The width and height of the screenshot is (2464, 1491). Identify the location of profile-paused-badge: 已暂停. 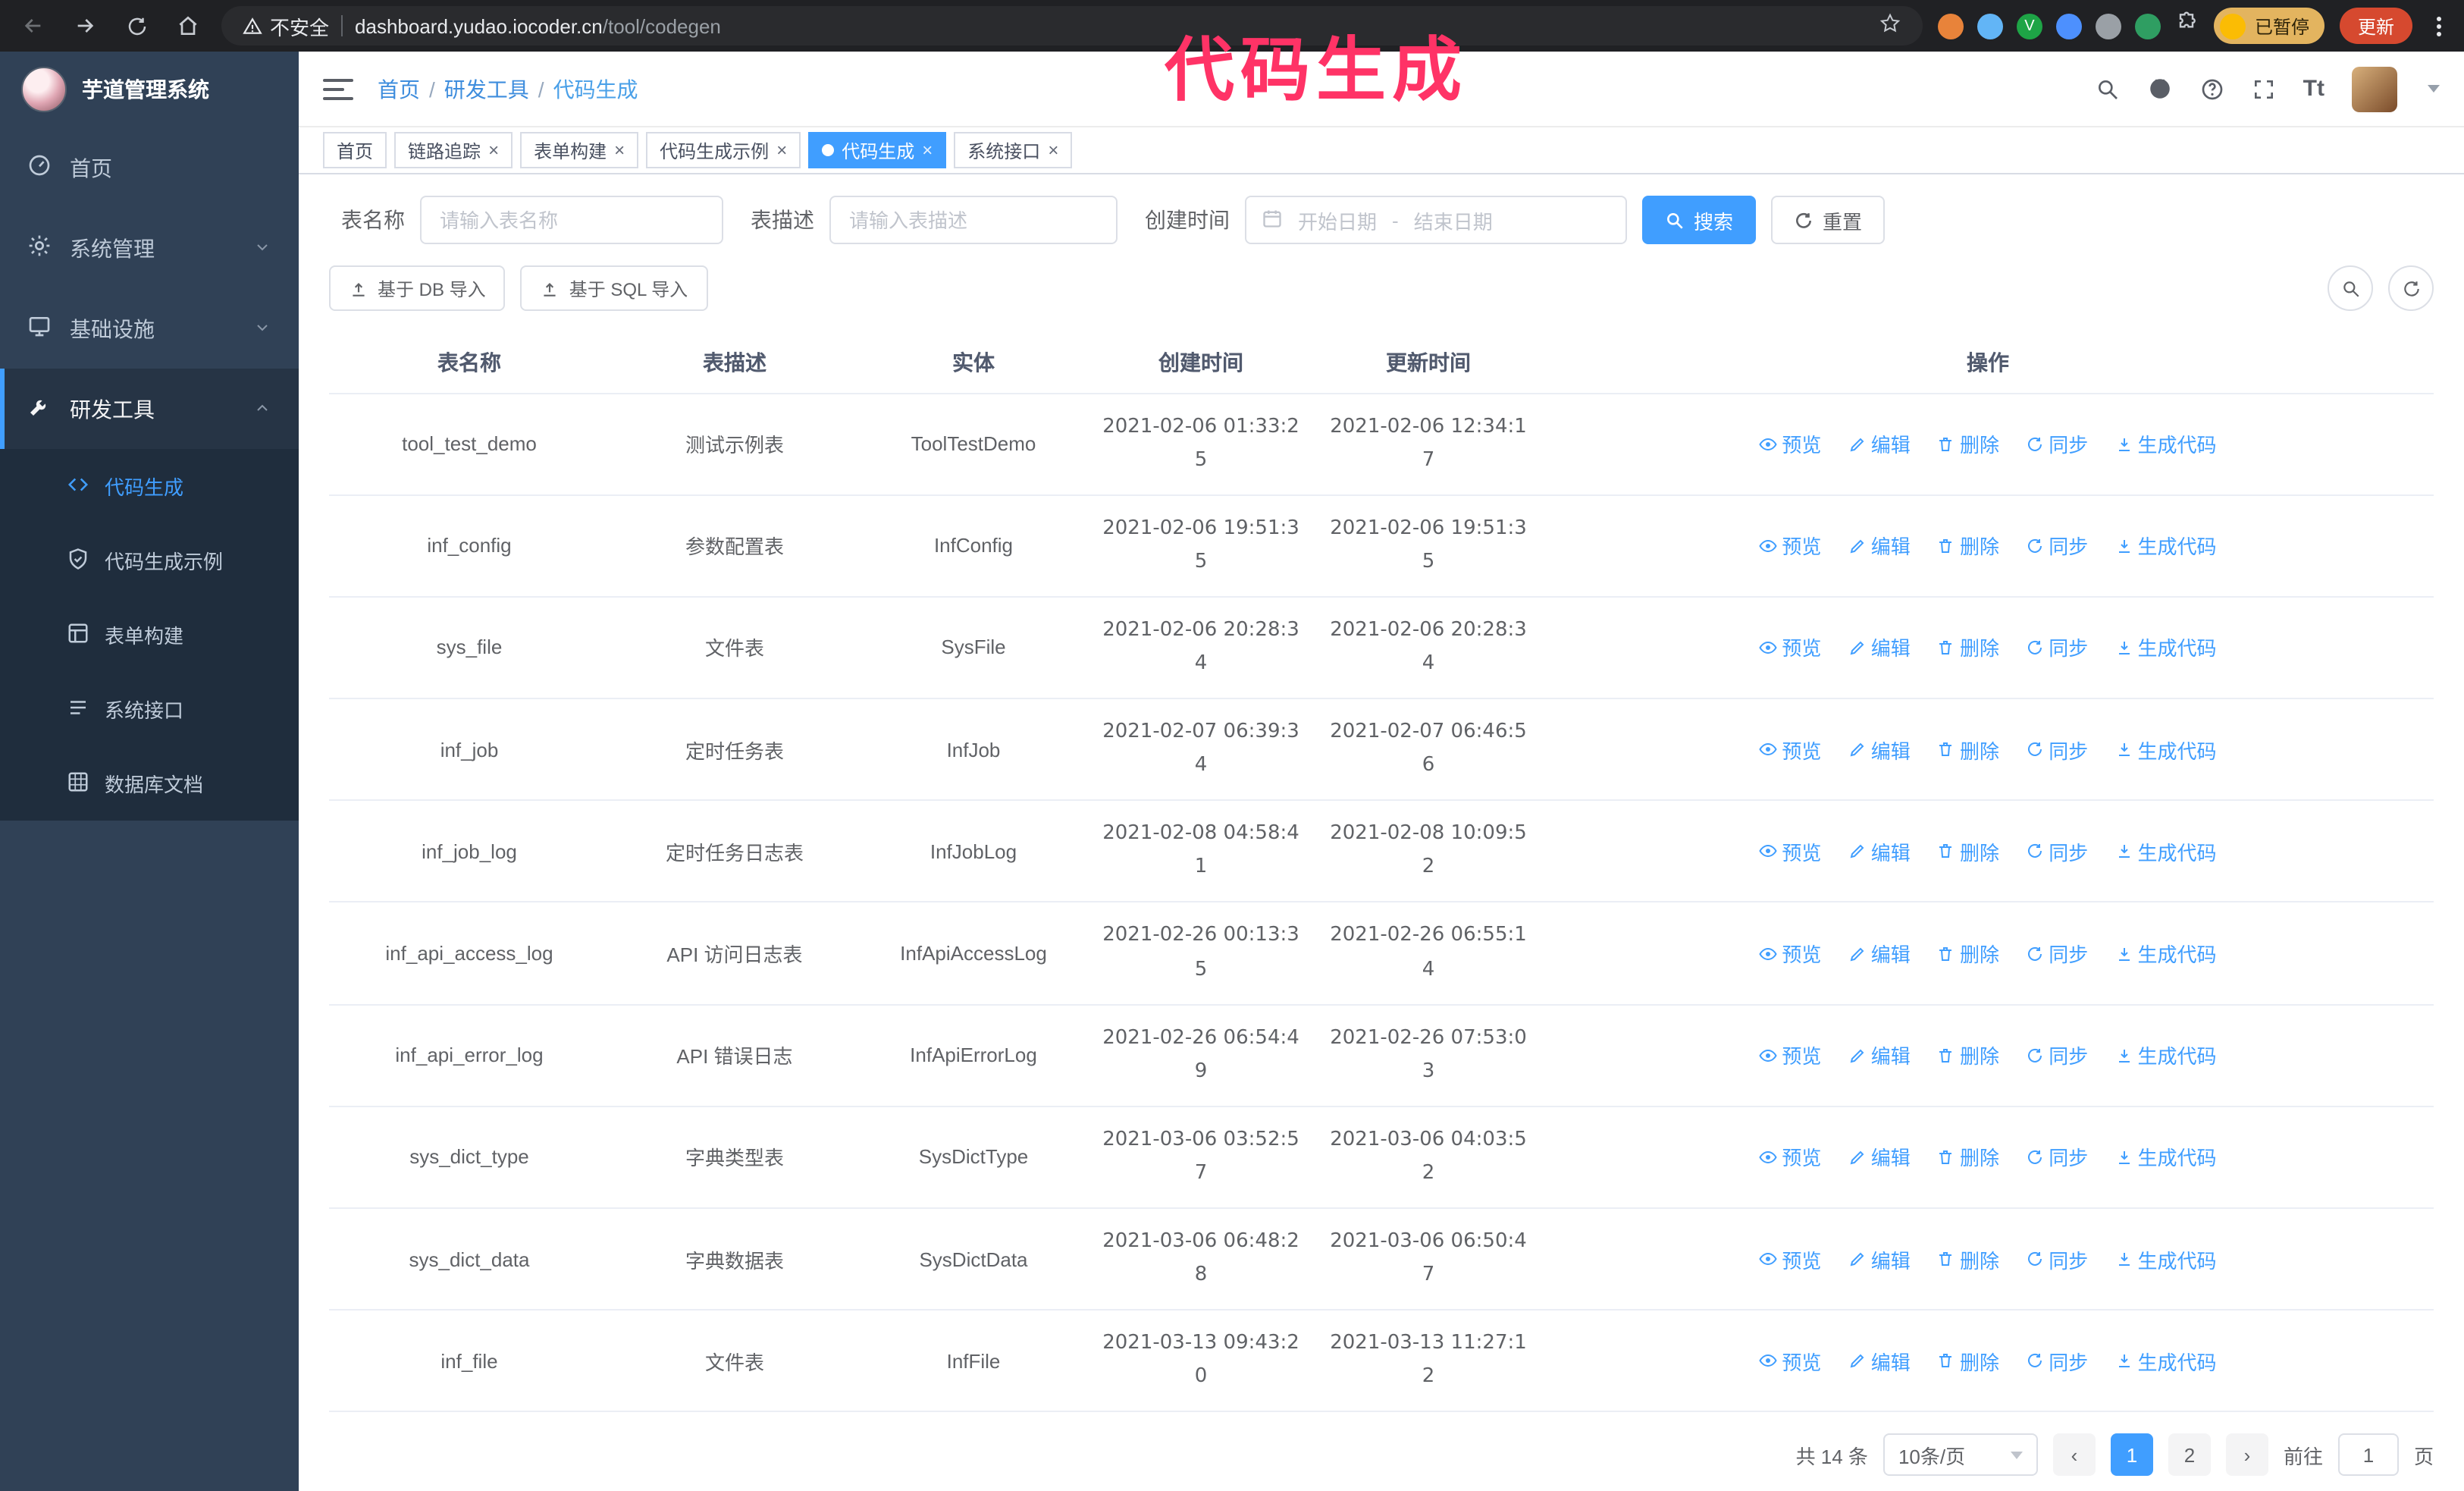
(2268, 26).